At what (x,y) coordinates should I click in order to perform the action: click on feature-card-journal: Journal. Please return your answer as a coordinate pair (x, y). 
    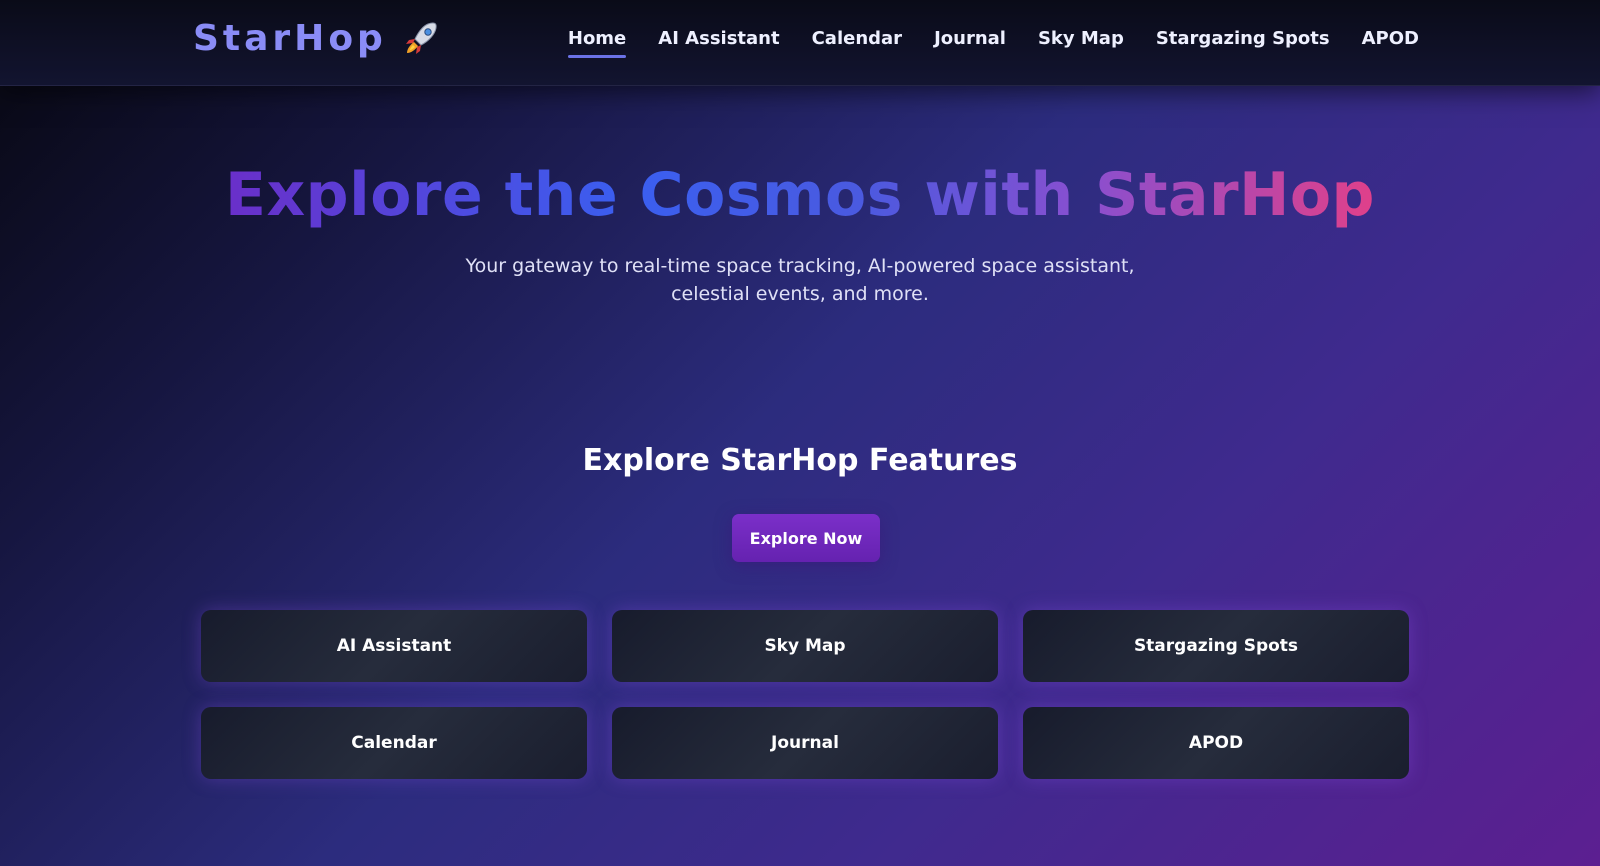
    Looking at the image, I should click on (805, 743).